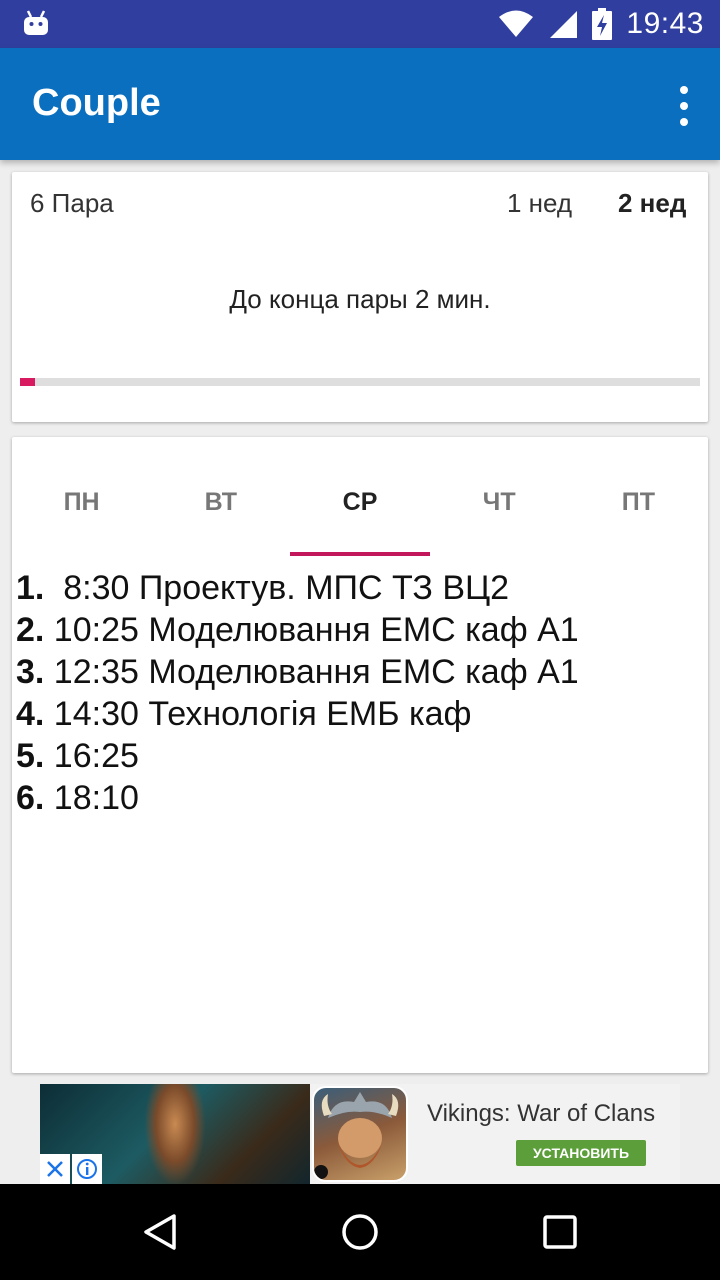 The height and width of the screenshot is (1280, 720). Describe the element at coordinates (175, 1134) in the screenshot. I see `ad-warrior-image` at that location.